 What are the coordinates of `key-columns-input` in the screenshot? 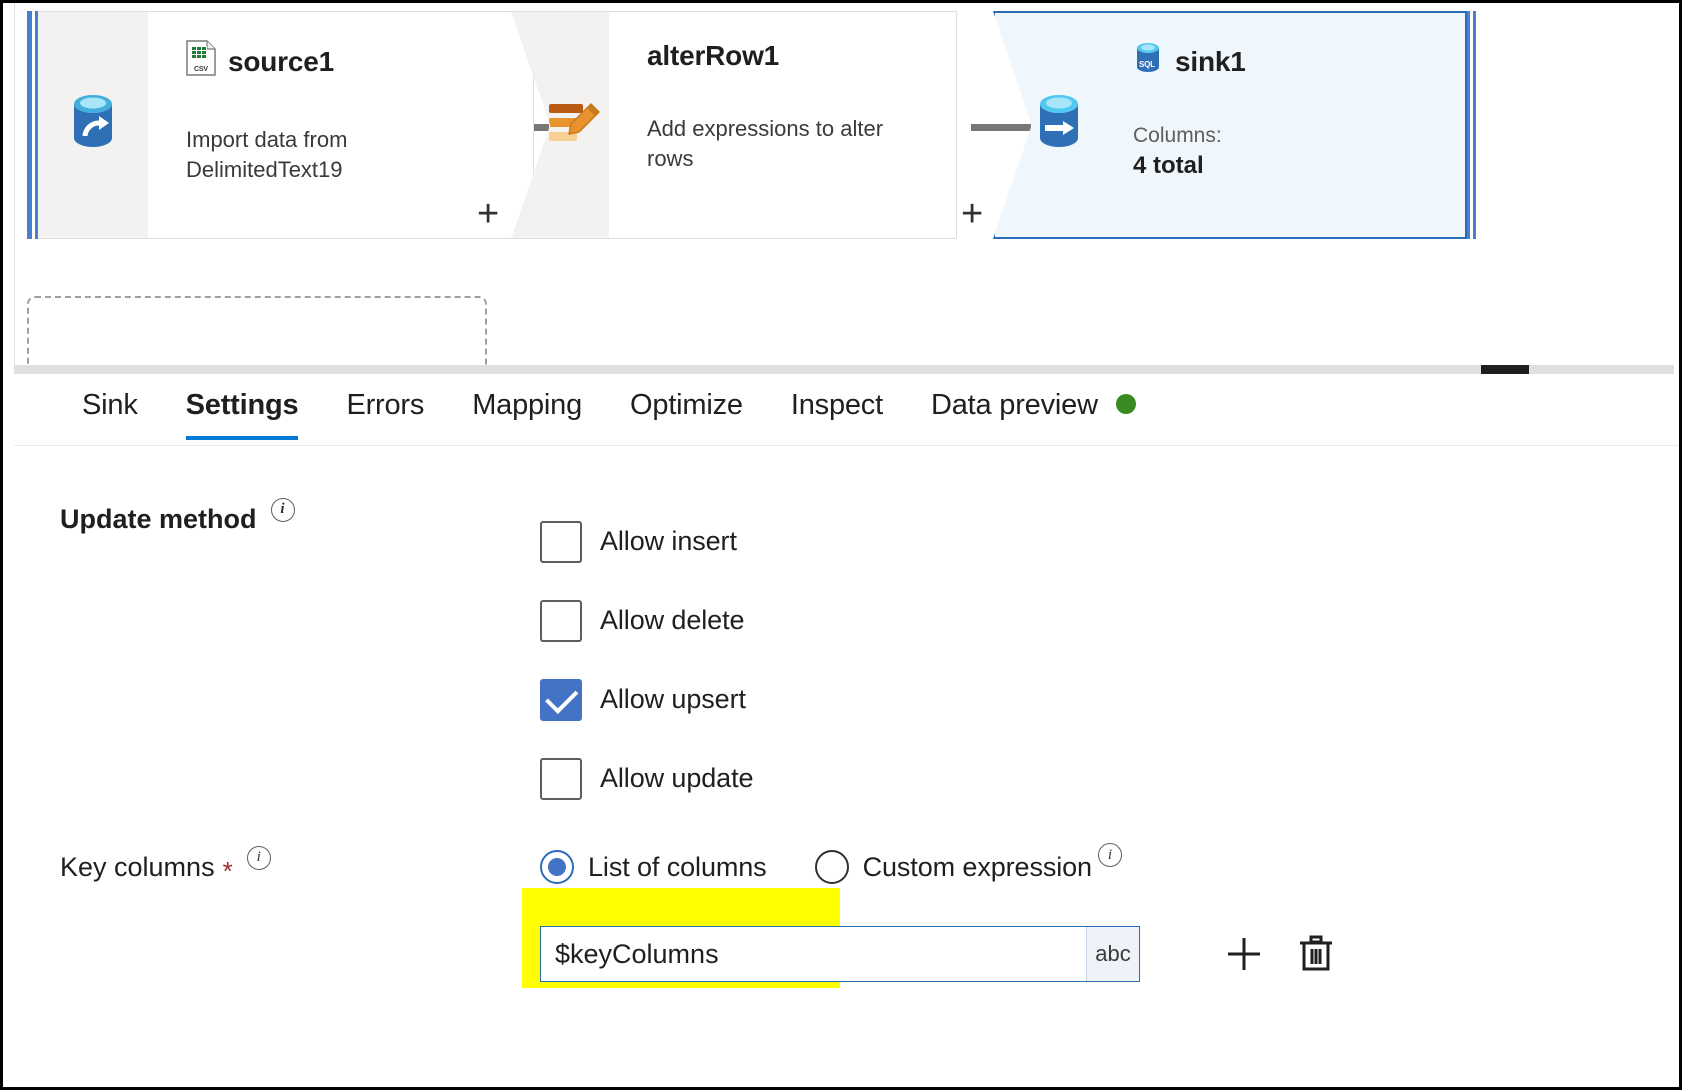 It's located at (813, 954).